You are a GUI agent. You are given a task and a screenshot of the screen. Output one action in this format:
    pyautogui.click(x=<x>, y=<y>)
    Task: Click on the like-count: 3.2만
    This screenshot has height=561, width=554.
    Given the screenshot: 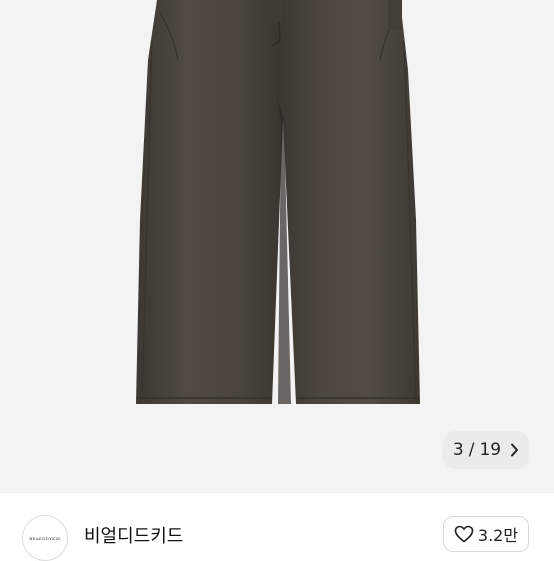 What is the action you would take?
    pyautogui.click(x=498, y=535)
    